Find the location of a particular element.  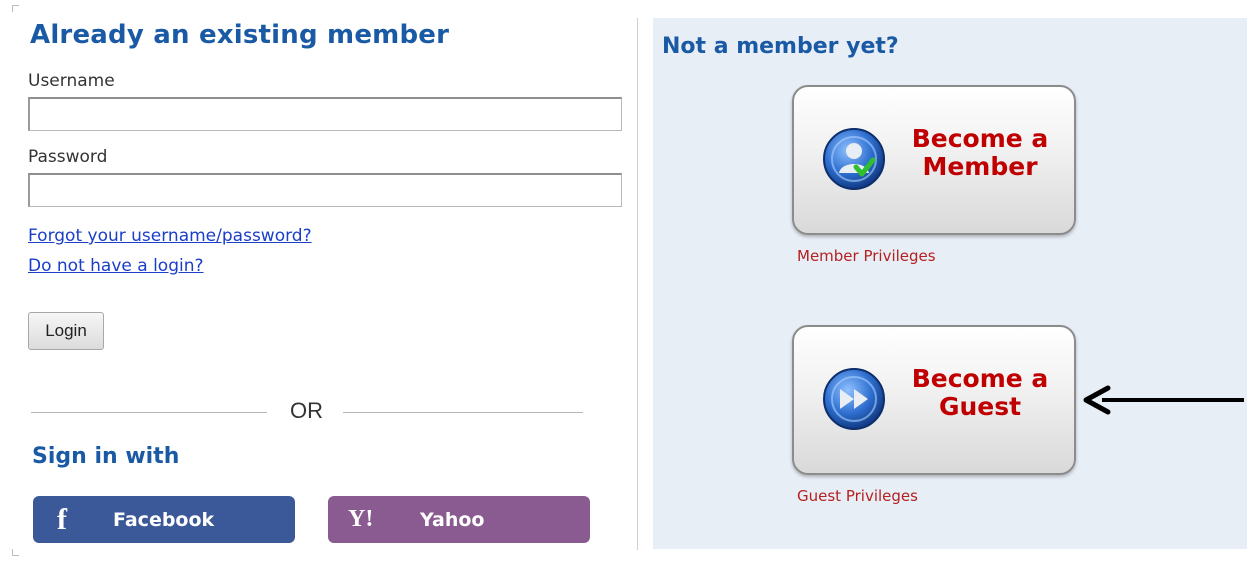

become-member-text: Become a Member is located at coordinates (980, 153).